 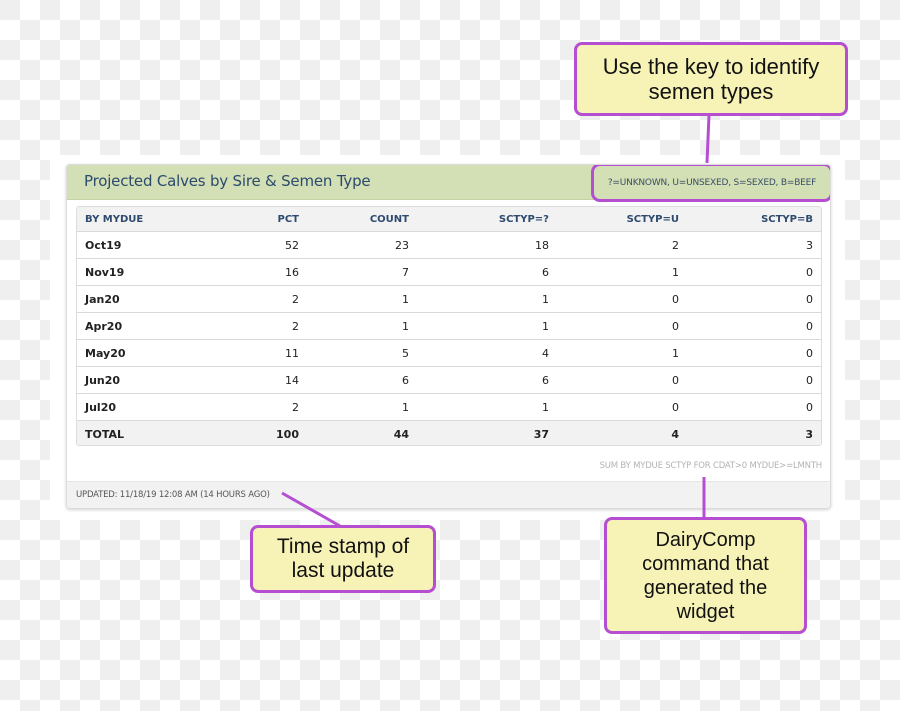 I want to click on table-row: Jul20 2 1 1 0 0, so click(x=449, y=407).